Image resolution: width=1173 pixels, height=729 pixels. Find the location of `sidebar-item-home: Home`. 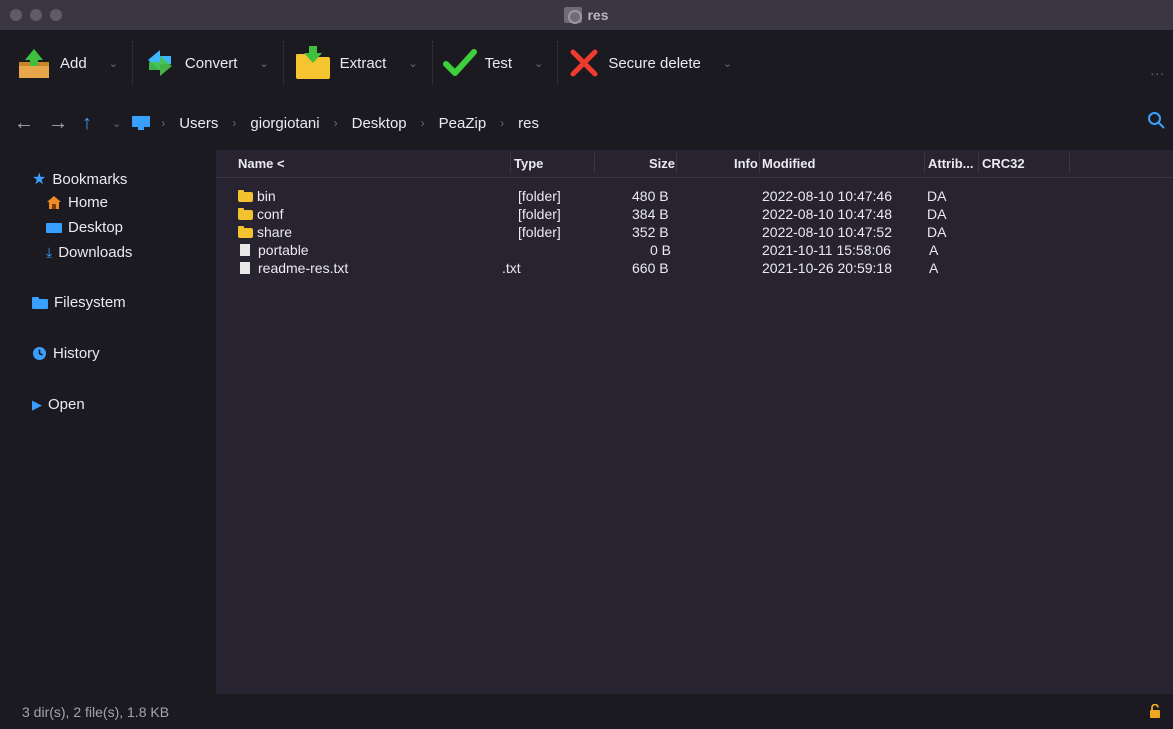

sidebar-item-home: Home is located at coordinates (77, 202).